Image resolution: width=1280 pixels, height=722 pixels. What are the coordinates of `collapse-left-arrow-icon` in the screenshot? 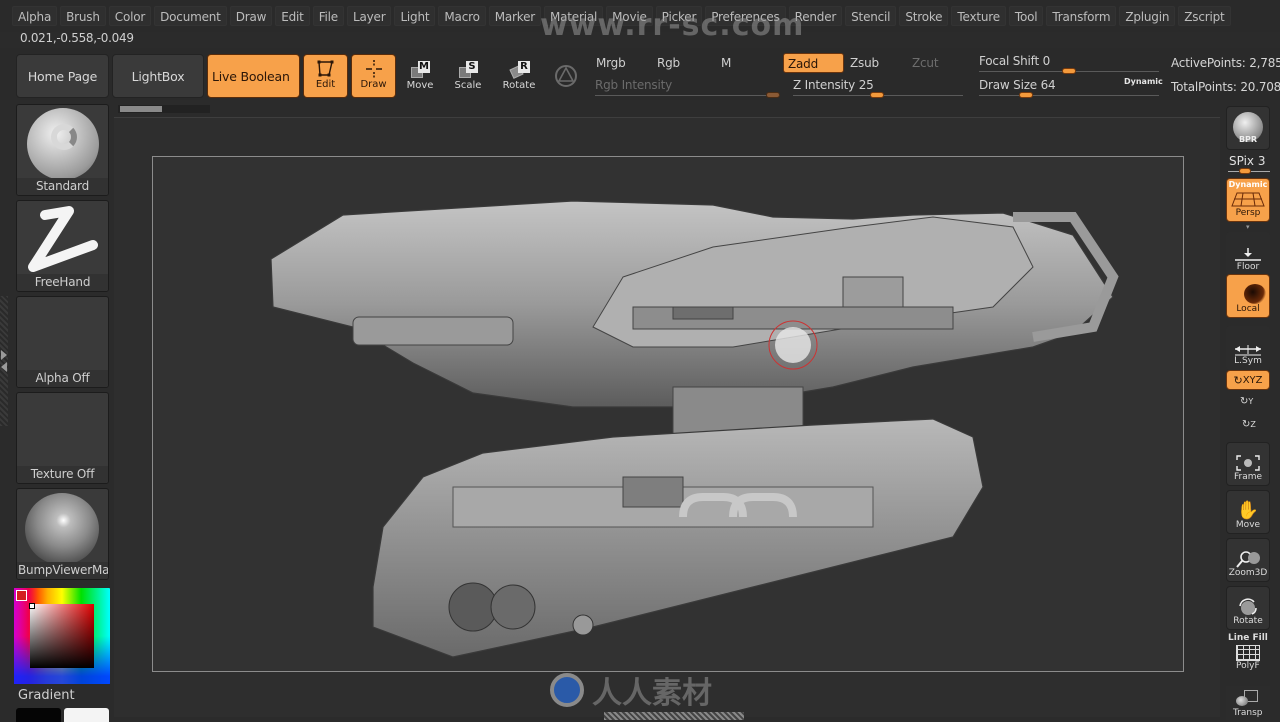 It's located at (4, 367).